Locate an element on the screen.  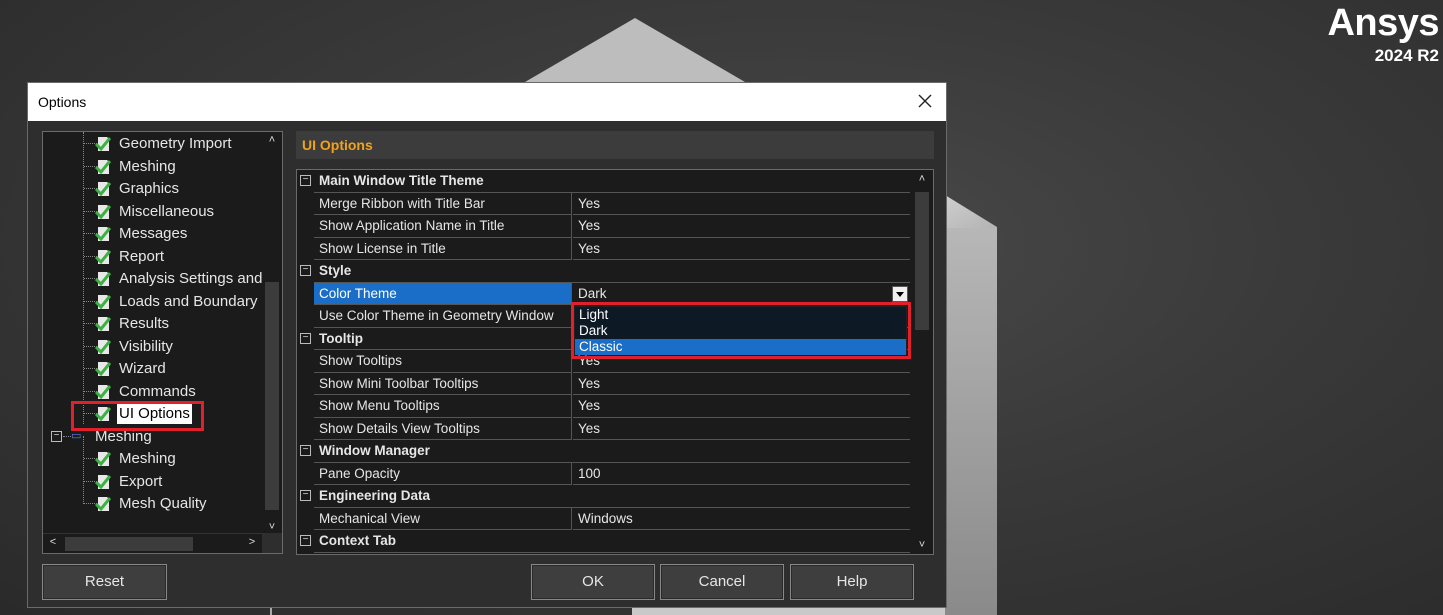
property-name: Show Mini Toolbar Tooltips is located at coordinates (443, 383).